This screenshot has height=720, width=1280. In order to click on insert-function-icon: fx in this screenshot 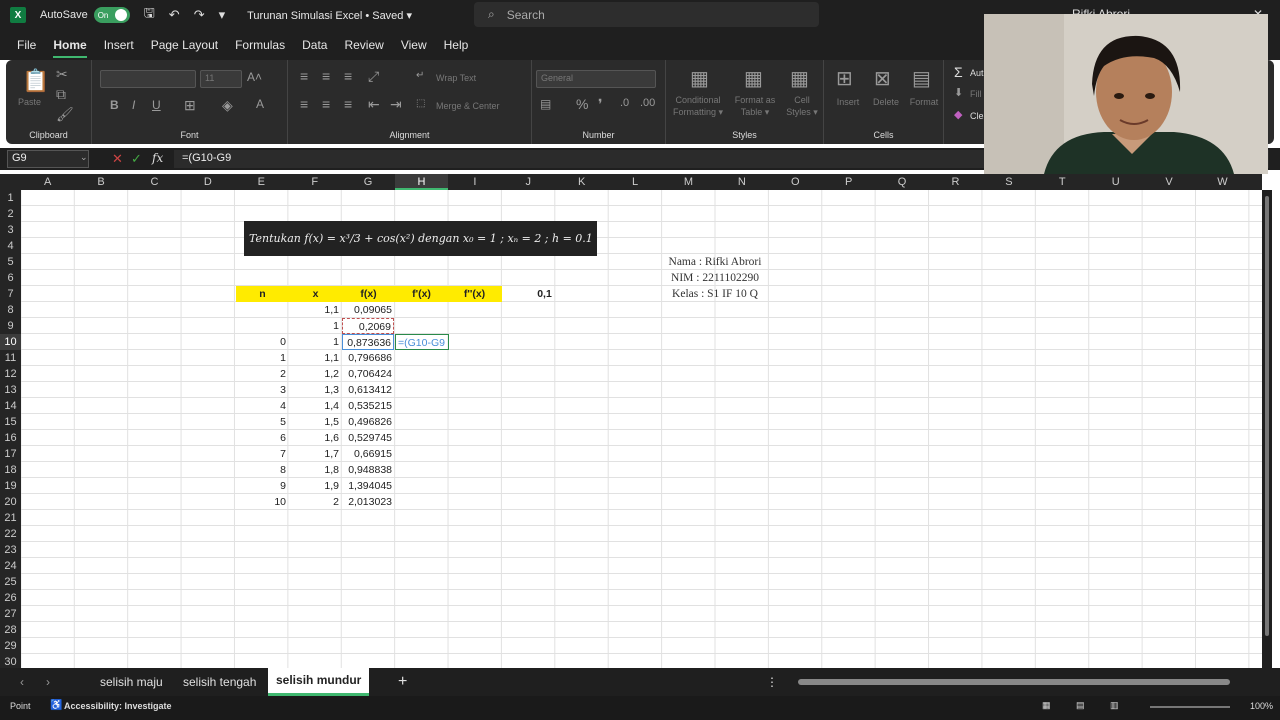, I will do `click(157, 158)`.